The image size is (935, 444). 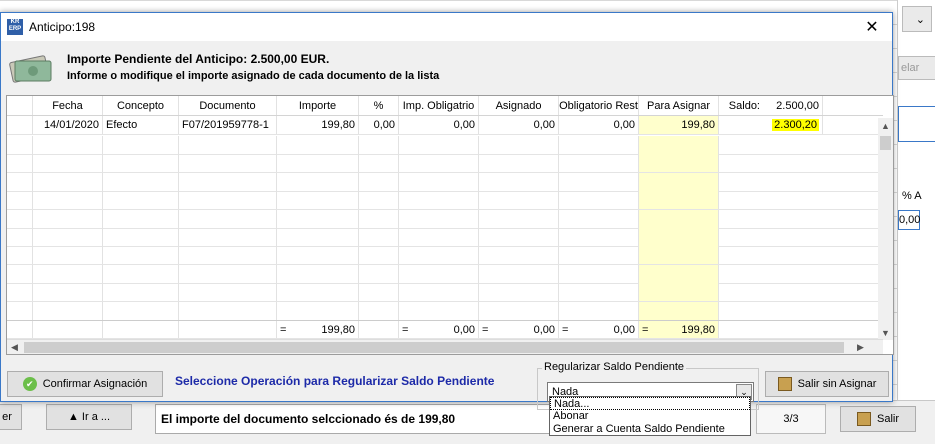 What do you see at coordinates (14, 347) in the screenshot?
I see `scroll-left-icon: ◀` at bounding box center [14, 347].